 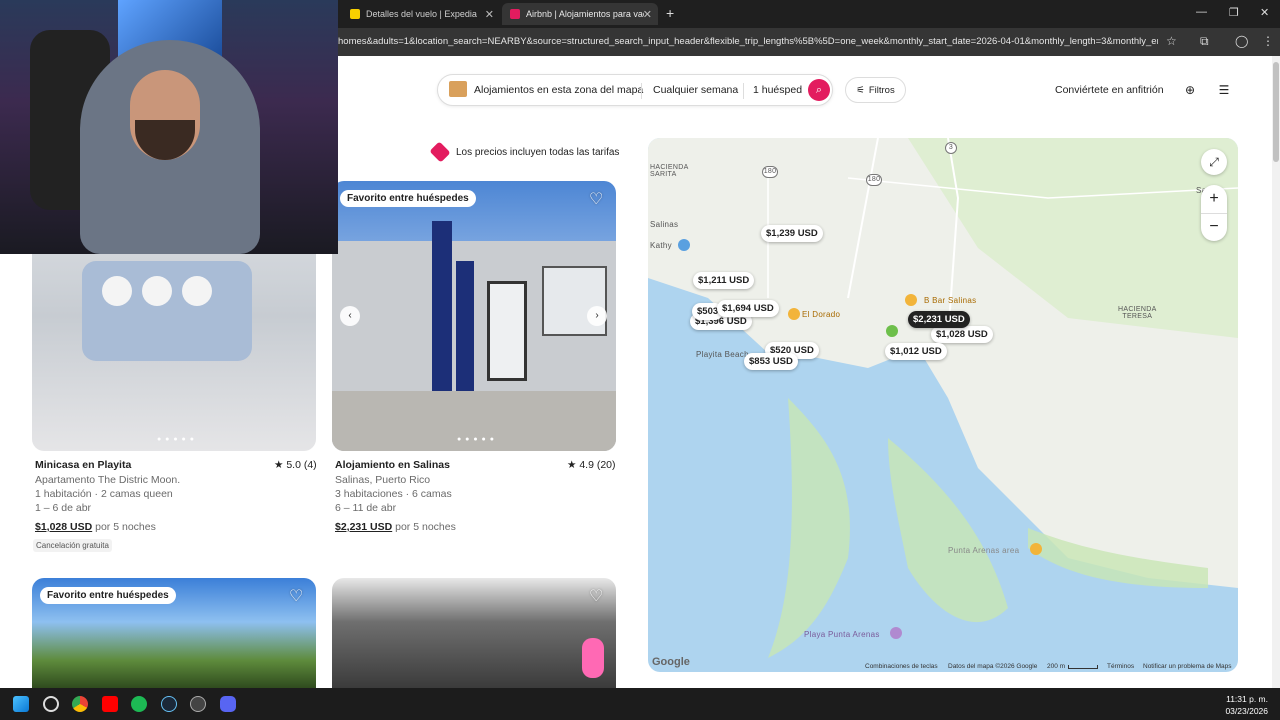 I want to click on restore-icon: ❐, so click(x=1234, y=12).